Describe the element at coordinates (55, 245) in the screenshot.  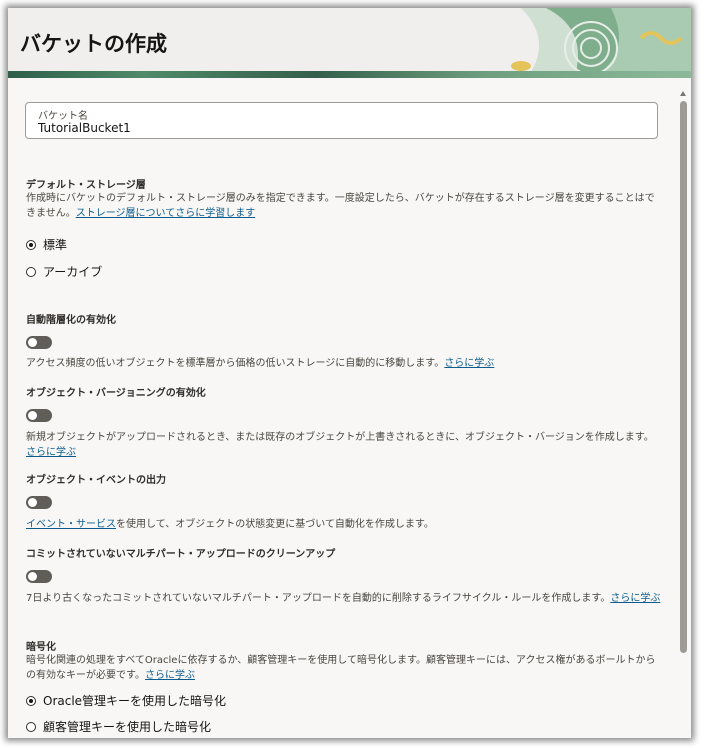
I see `storage-tier-standard-label: 標準` at that location.